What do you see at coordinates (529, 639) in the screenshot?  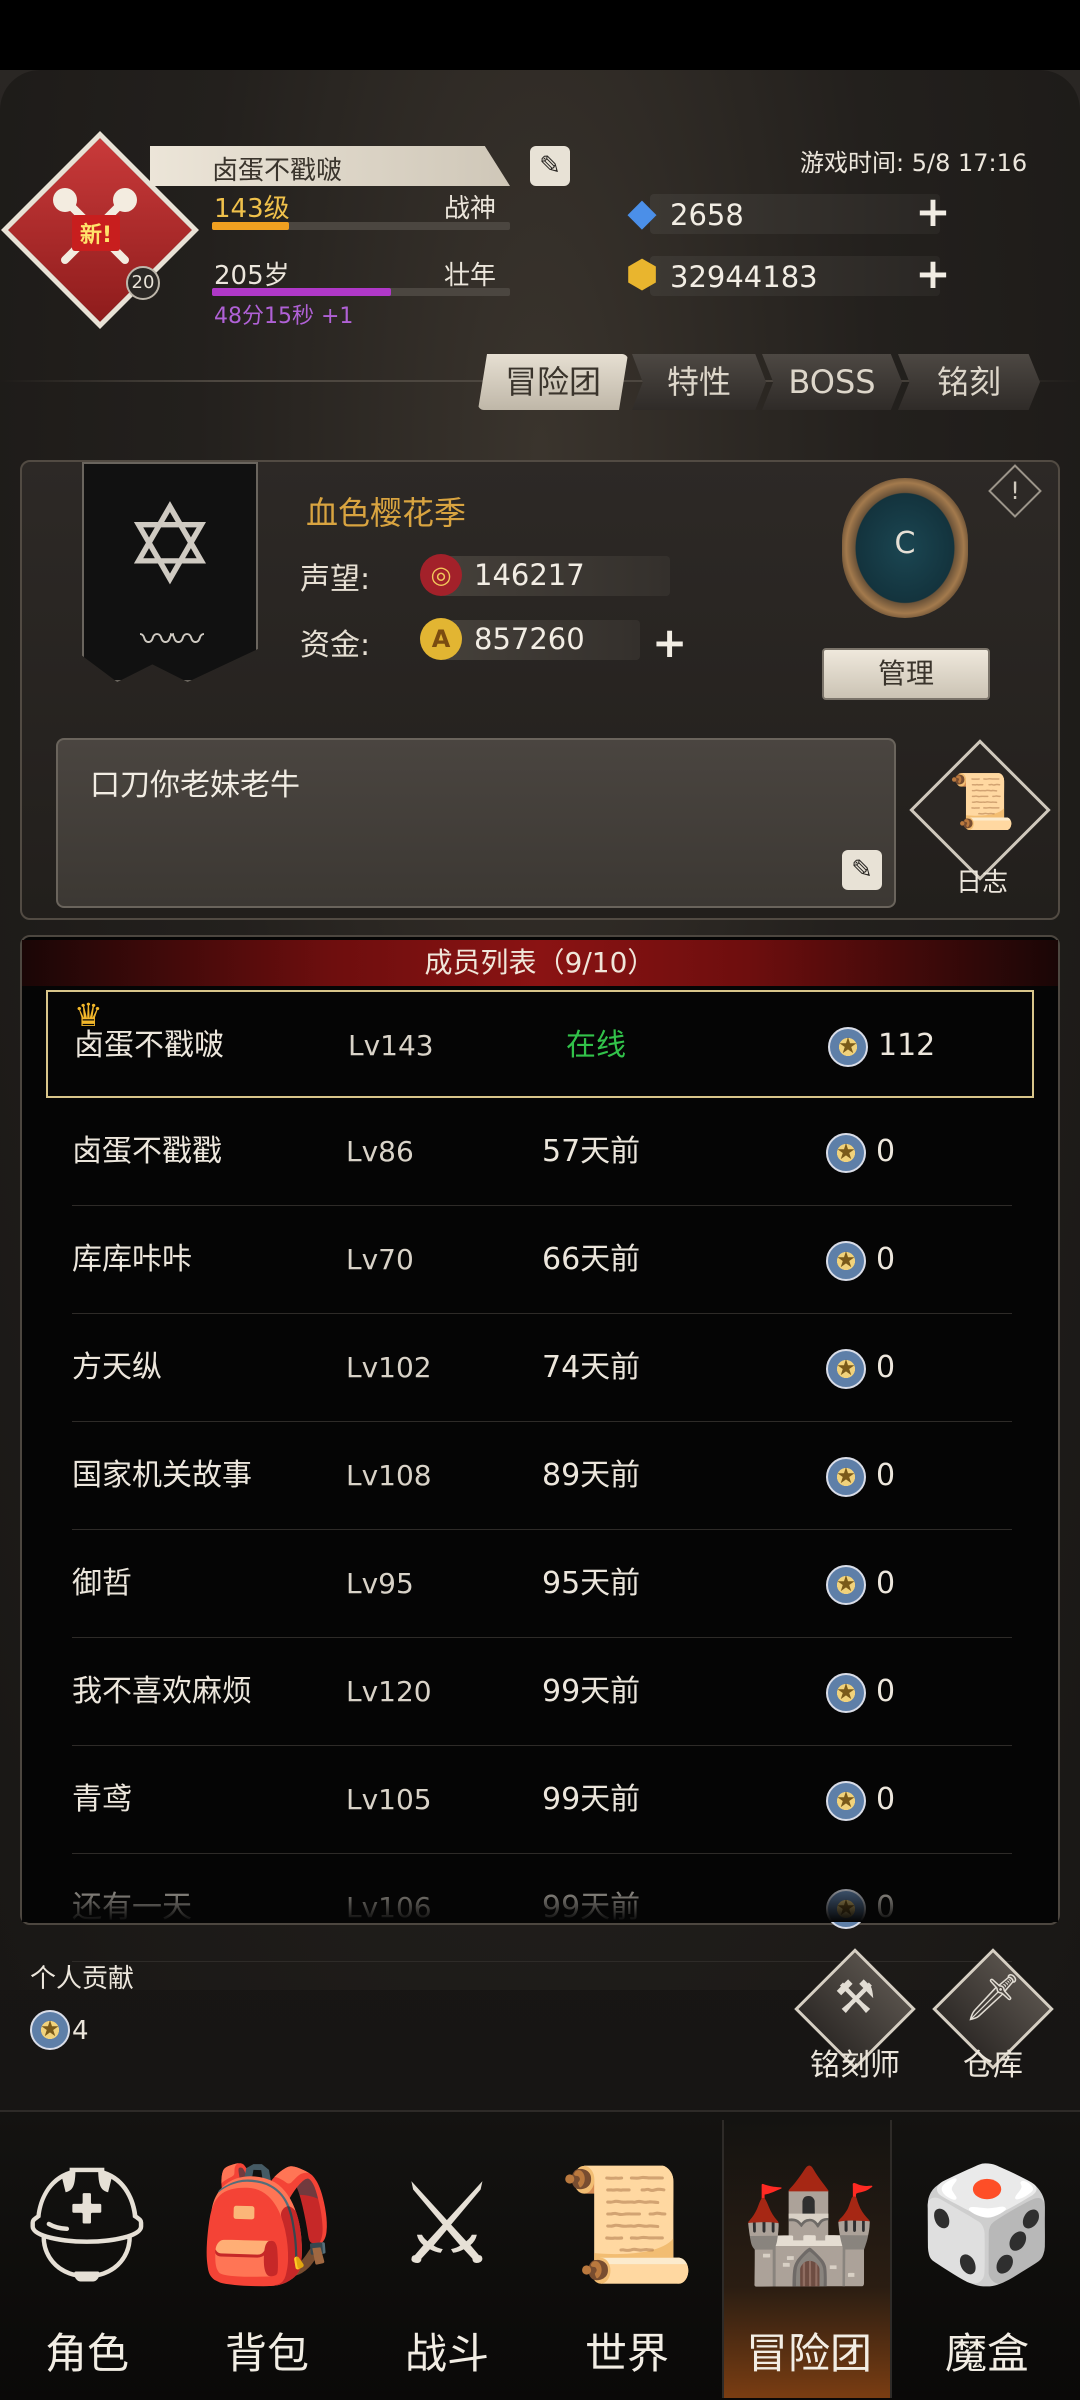 I see `funds-value: 857260` at bounding box center [529, 639].